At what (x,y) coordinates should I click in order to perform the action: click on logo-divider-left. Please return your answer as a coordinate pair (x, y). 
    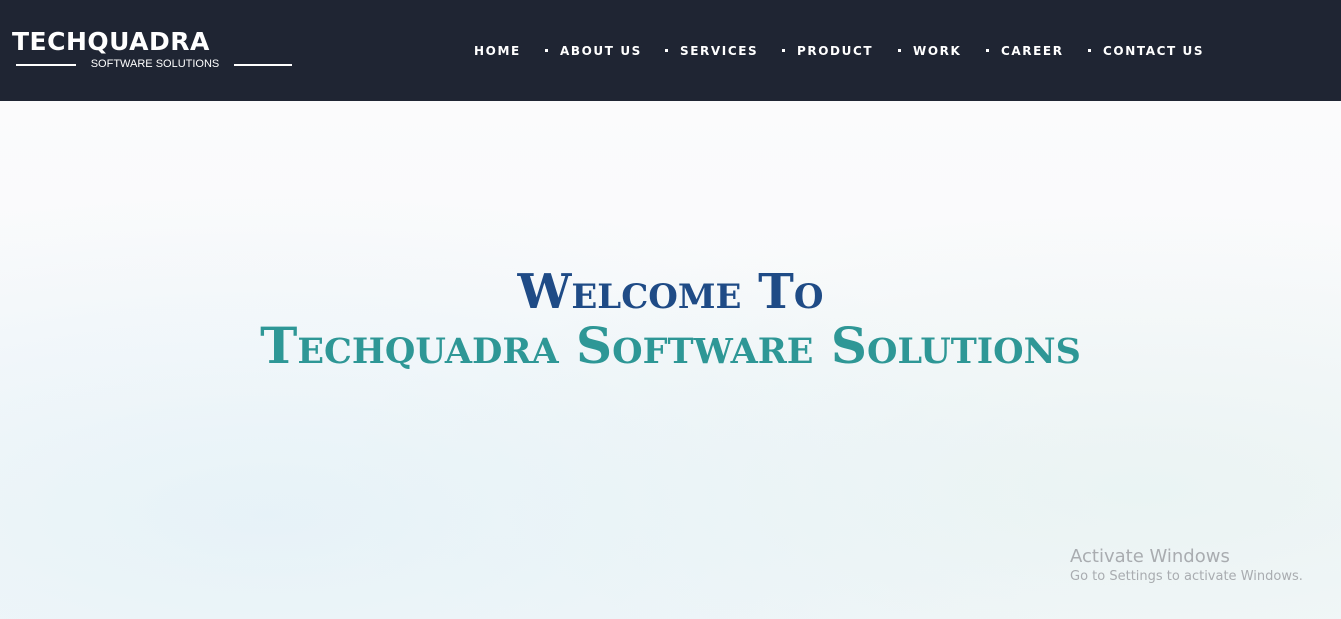
    Looking at the image, I should click on (46, 65).